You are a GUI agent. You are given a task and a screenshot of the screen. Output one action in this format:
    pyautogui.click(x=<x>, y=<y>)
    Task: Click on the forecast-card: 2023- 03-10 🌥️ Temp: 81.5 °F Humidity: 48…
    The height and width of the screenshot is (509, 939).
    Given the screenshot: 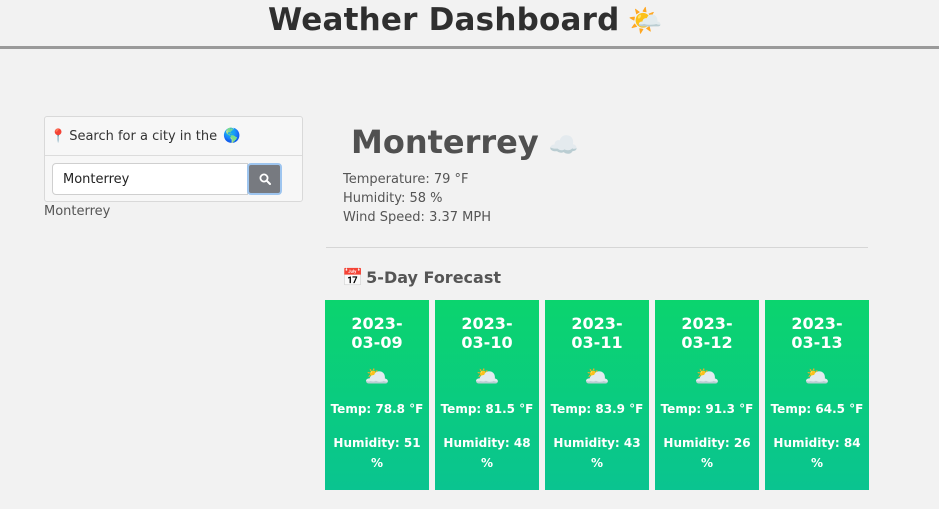 What is the action you would take?
    pyautogui.click(x=487, y=395)
    